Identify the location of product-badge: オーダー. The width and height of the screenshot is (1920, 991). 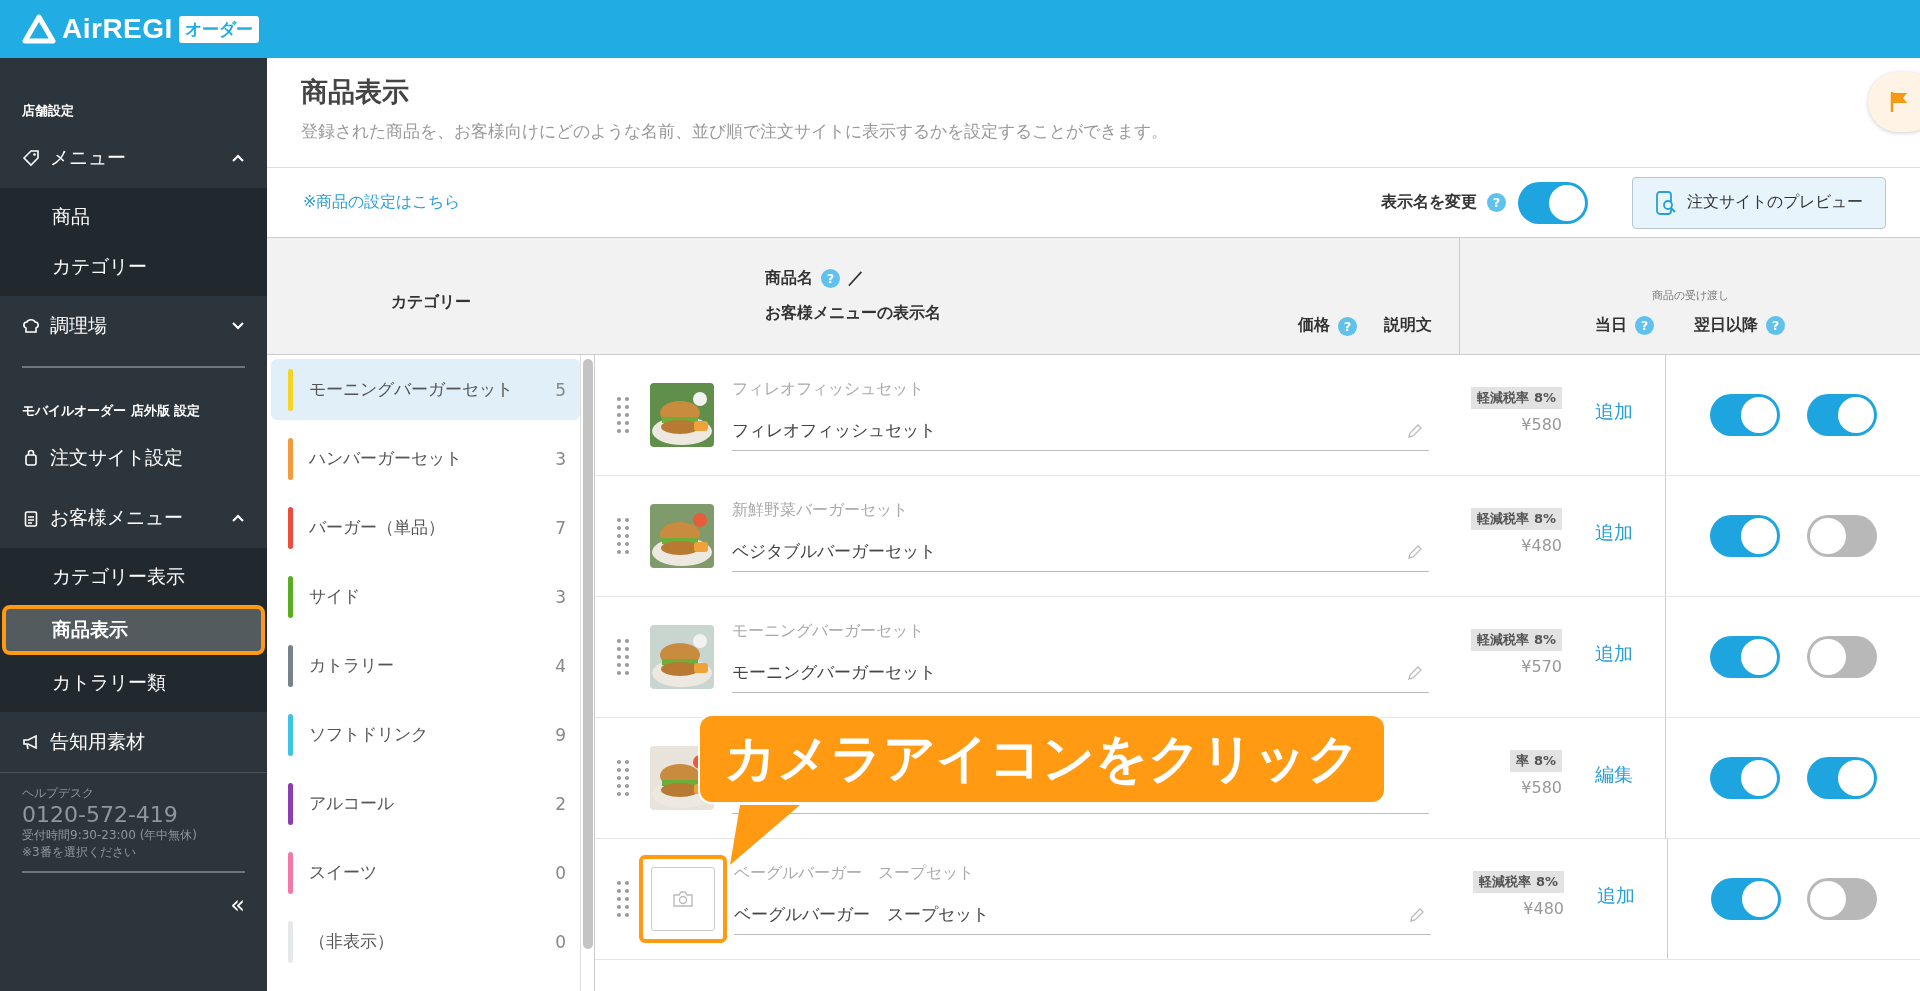
(218, 29).